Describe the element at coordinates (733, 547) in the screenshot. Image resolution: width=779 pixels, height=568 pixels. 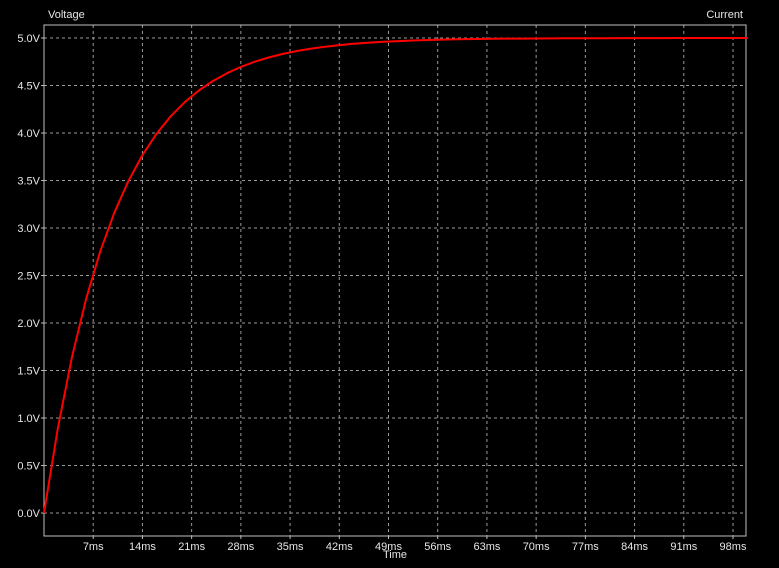
I see `x-tick-label: 98ms` at that location.